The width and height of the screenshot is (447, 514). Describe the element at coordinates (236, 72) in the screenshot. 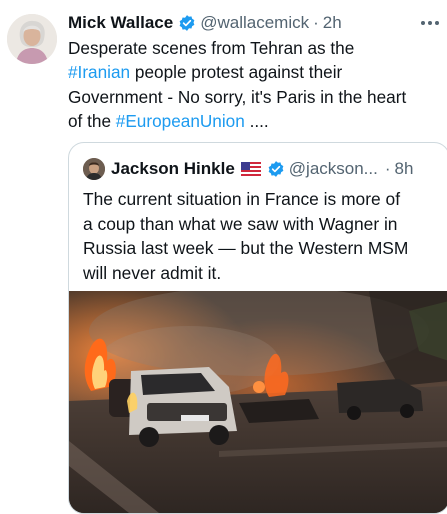

I see `tweet-text-segment: people protest against their` at that location.